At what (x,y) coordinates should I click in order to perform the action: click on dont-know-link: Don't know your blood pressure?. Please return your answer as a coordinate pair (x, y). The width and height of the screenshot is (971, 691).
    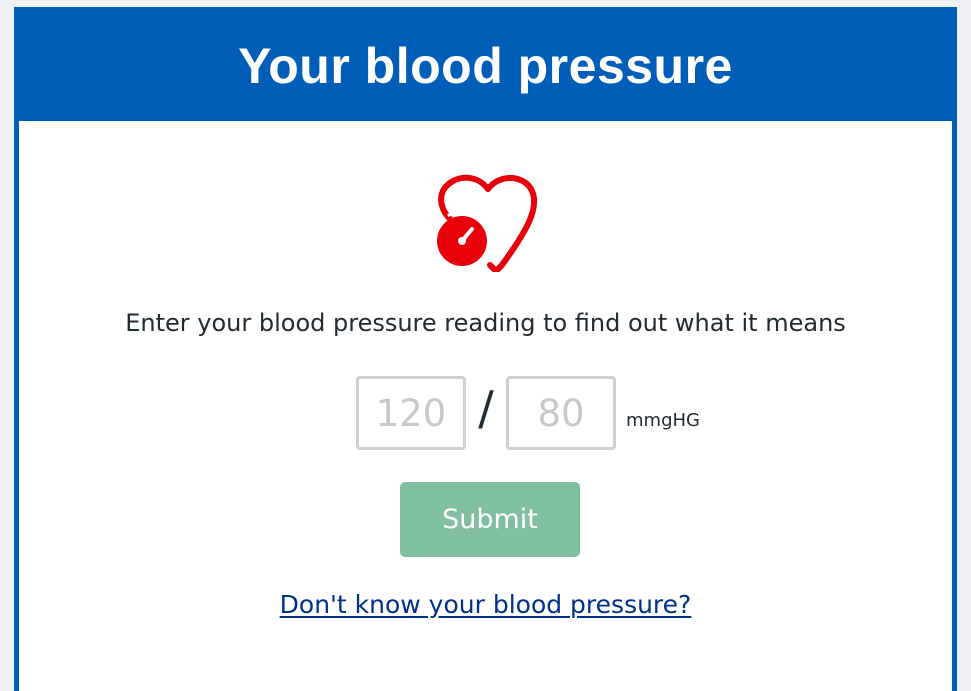
    Looking at the image, I should click on (485, 604).